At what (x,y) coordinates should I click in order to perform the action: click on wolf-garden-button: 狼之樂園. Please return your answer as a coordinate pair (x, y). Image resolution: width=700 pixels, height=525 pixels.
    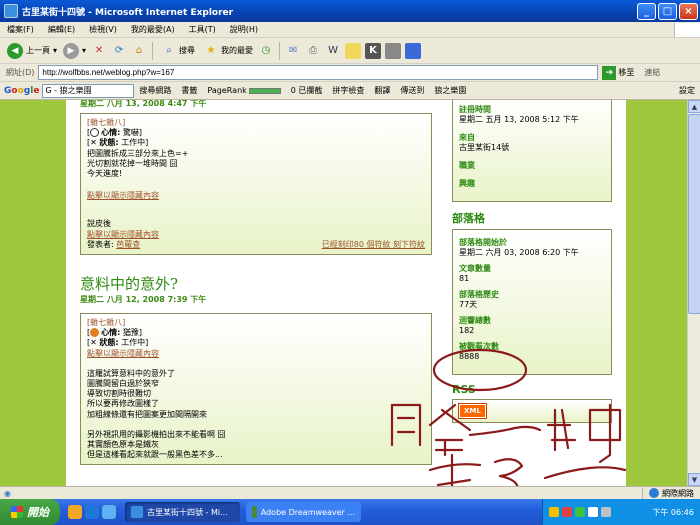
    Looking at the image, I should click on (450, 90).